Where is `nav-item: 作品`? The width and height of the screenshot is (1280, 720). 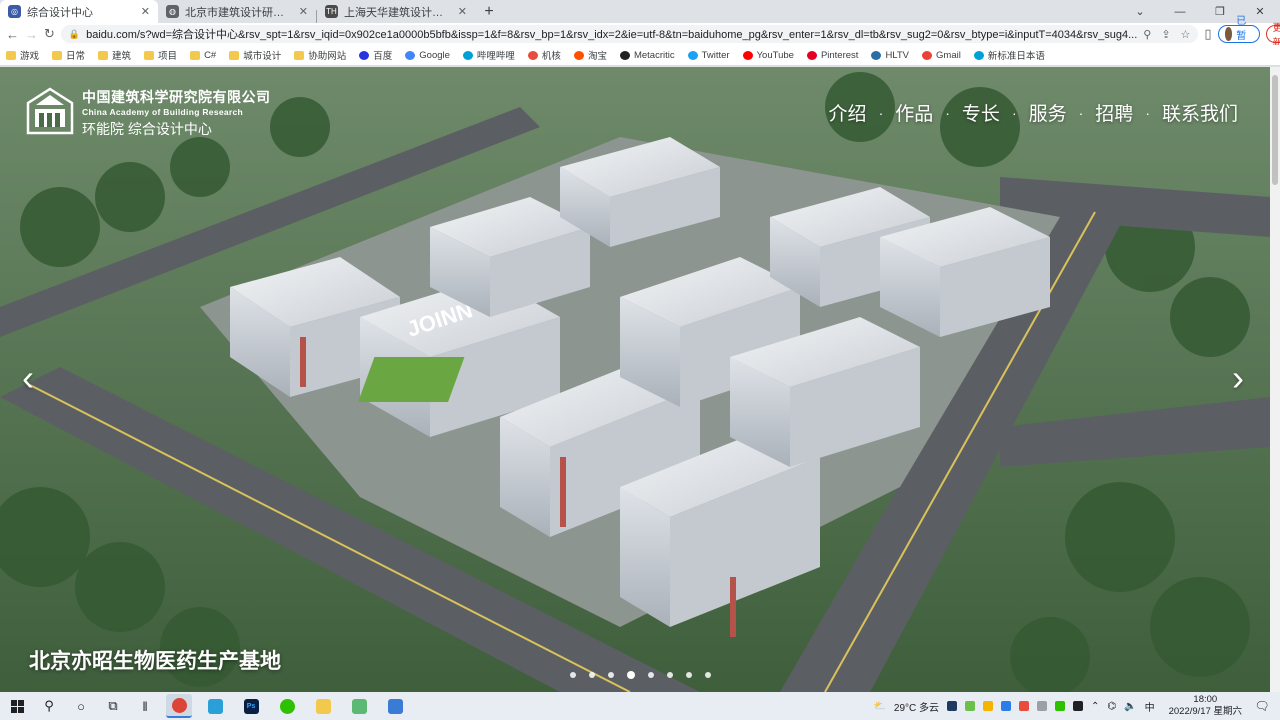 nav-item: 作品 is located at coordinates (914, 112).